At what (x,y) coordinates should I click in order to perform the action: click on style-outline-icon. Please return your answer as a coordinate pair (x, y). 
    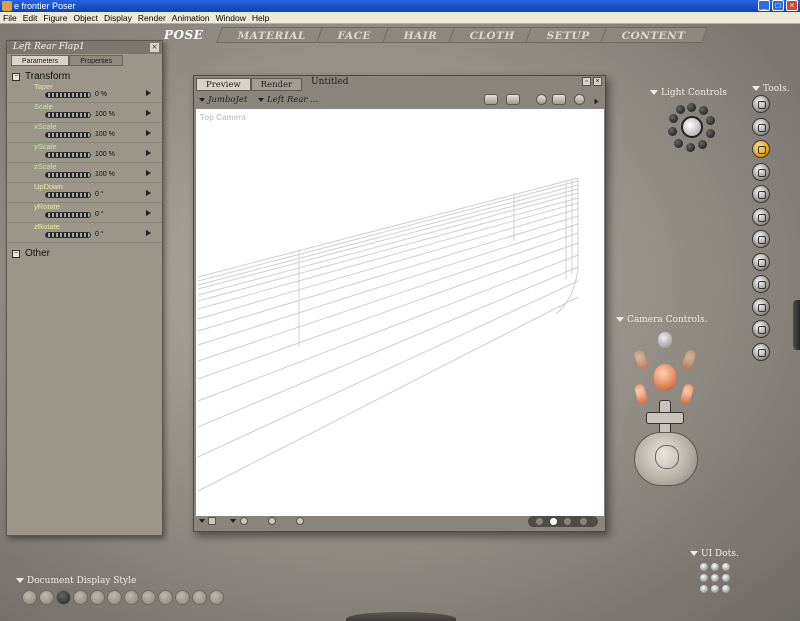
    Looking at the image, I should click on (46, 597).